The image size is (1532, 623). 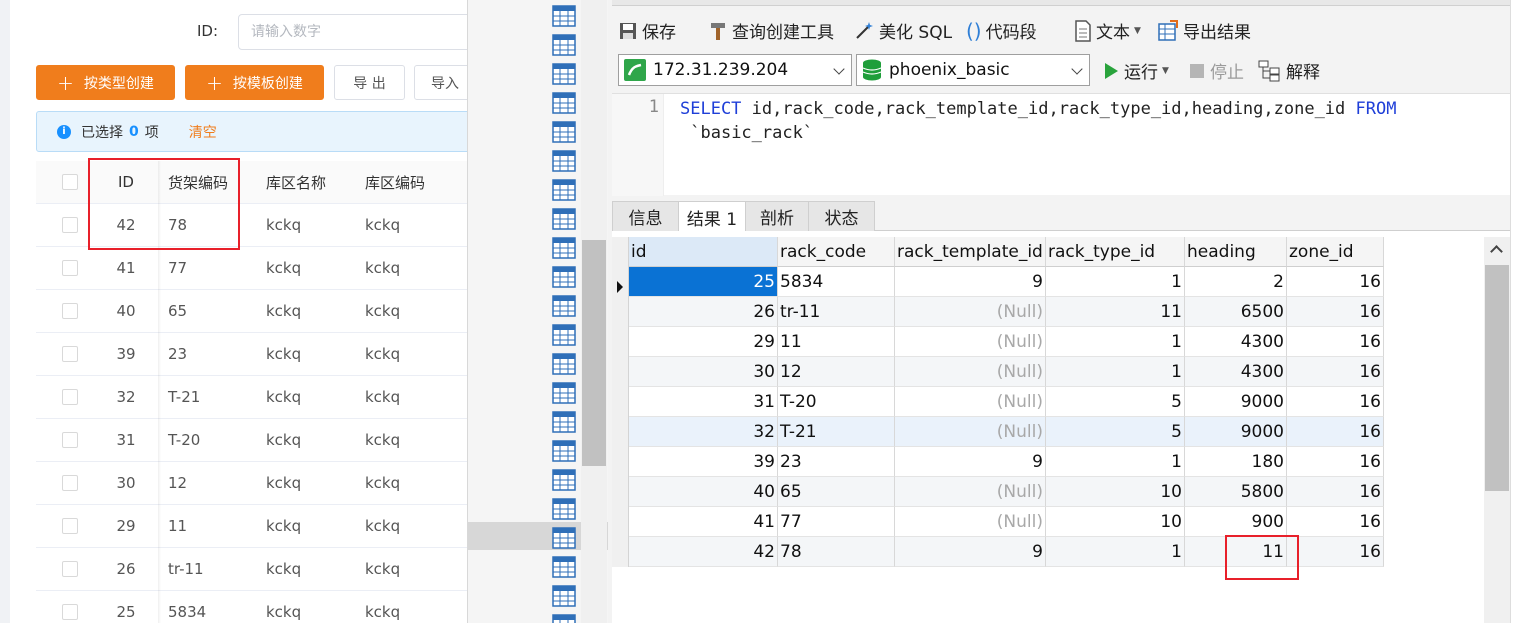 What do you see at coordinates (1115, 312) in the screenshot?
I see `grid-cell-rack-type-id: 11` at bounding box center [1115, 312].